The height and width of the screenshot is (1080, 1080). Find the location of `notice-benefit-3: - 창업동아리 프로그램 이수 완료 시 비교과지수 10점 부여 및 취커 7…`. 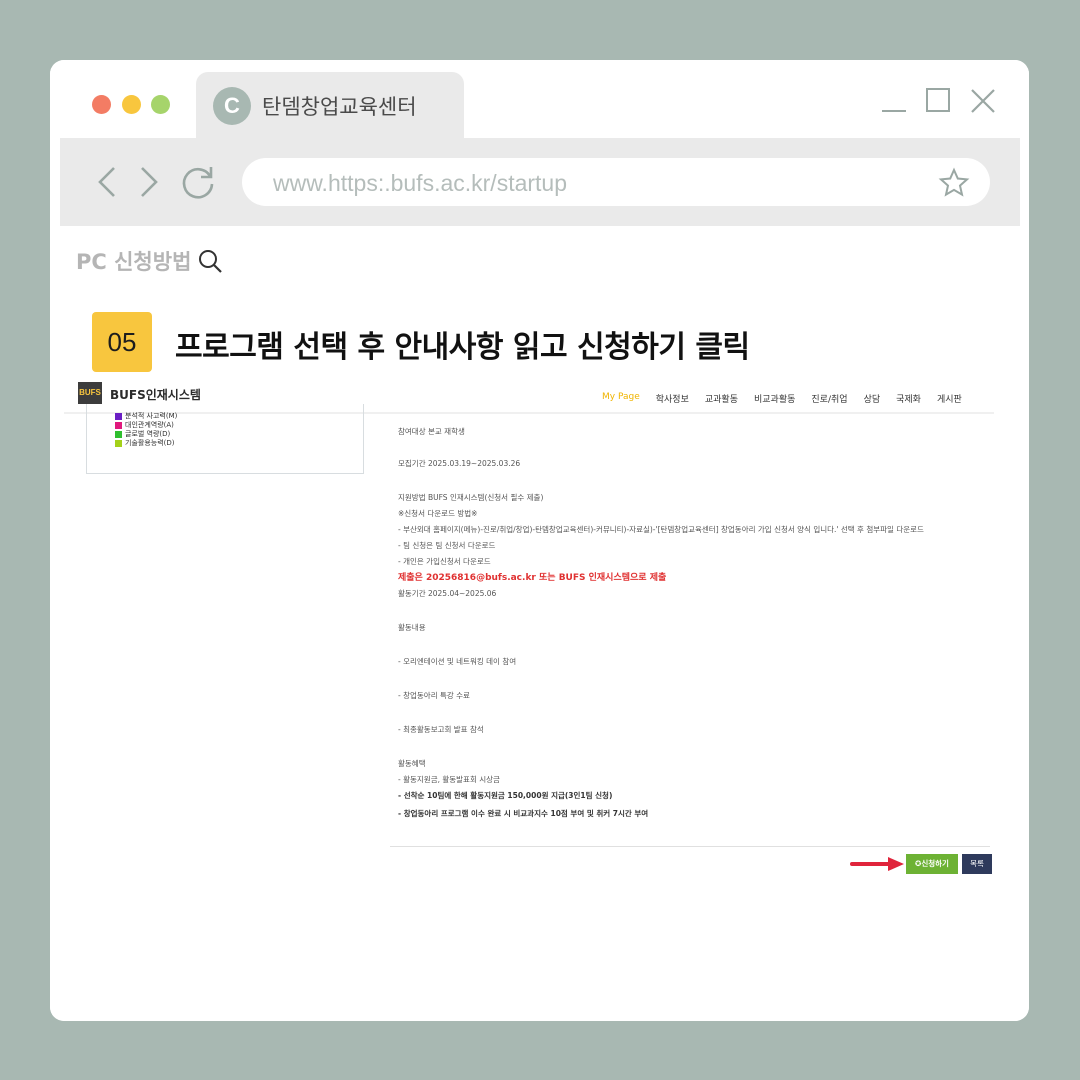

notice-benefit-3: - 창업동아리 프로그램 이수 완료 시 비교과지수 10점 부여 및 취커 7… is located at coordinates (523, 813).